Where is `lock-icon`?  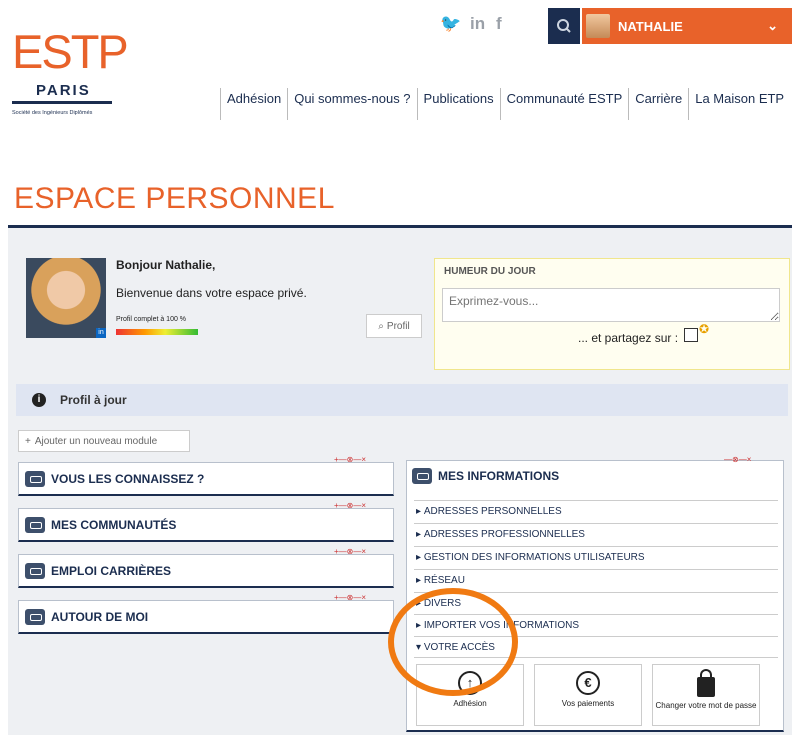 lock-icon is located at coordinates (706, 683).